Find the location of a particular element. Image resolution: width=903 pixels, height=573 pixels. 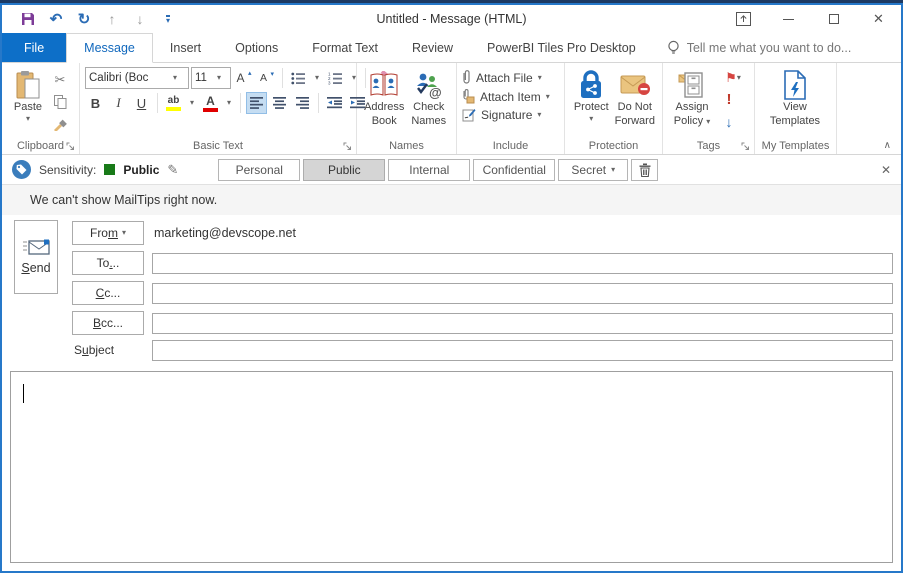

shrink-font-icon: A ▾ is located at coordinates (266, 77).